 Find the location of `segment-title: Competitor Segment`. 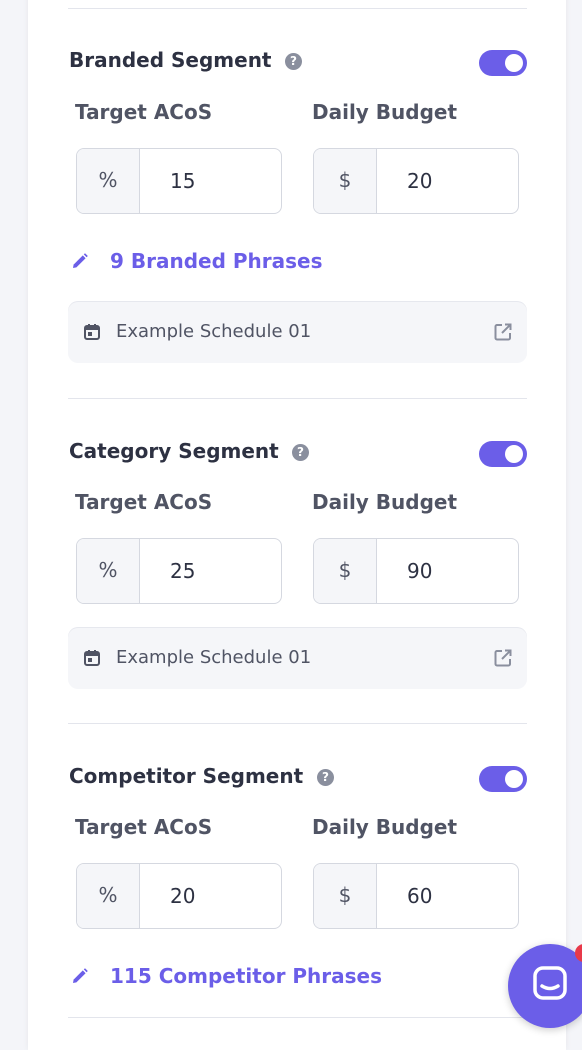

segment-title: Competitor Segment is located at coordinates (186, 776).